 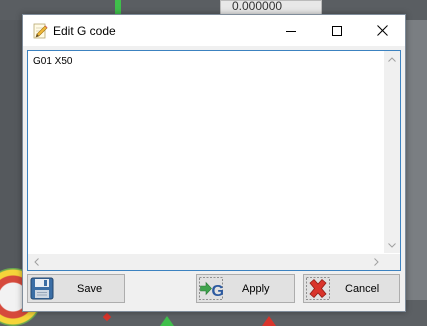 I want to click on background-red-triangle, so click(x=269, y=321).